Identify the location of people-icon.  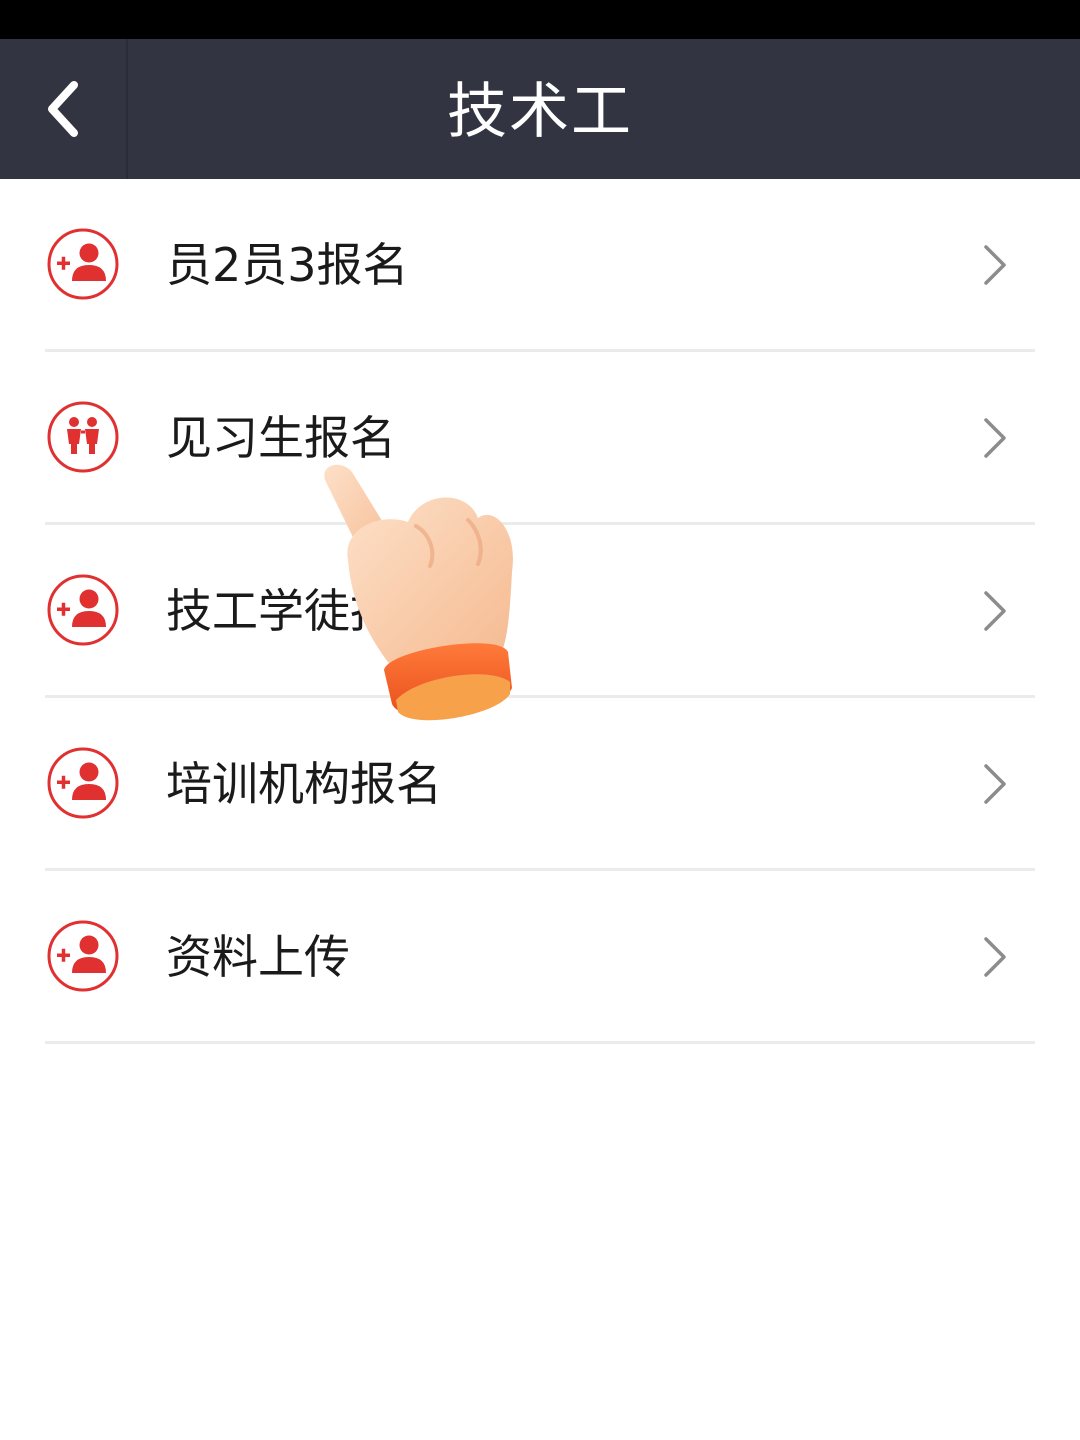
(83, 437).